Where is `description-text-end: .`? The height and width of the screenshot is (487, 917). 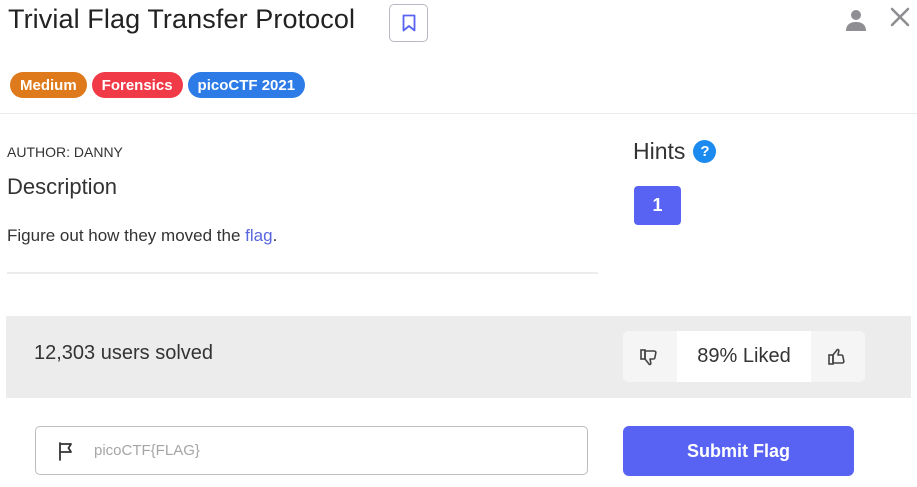 description-text-end: . is located at coordinates (275, 235).